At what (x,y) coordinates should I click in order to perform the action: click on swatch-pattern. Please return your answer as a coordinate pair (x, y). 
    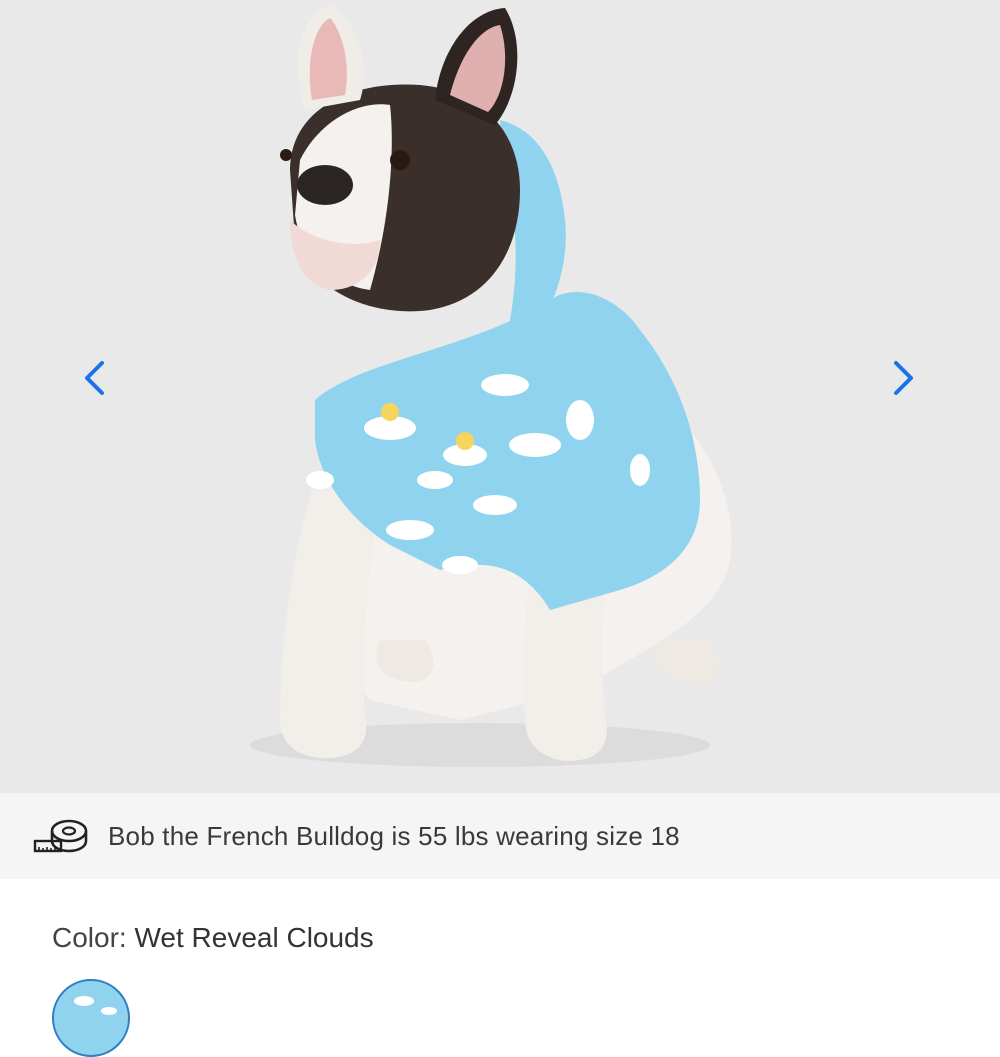
    Looking at the image, I should click on (95, 1005).